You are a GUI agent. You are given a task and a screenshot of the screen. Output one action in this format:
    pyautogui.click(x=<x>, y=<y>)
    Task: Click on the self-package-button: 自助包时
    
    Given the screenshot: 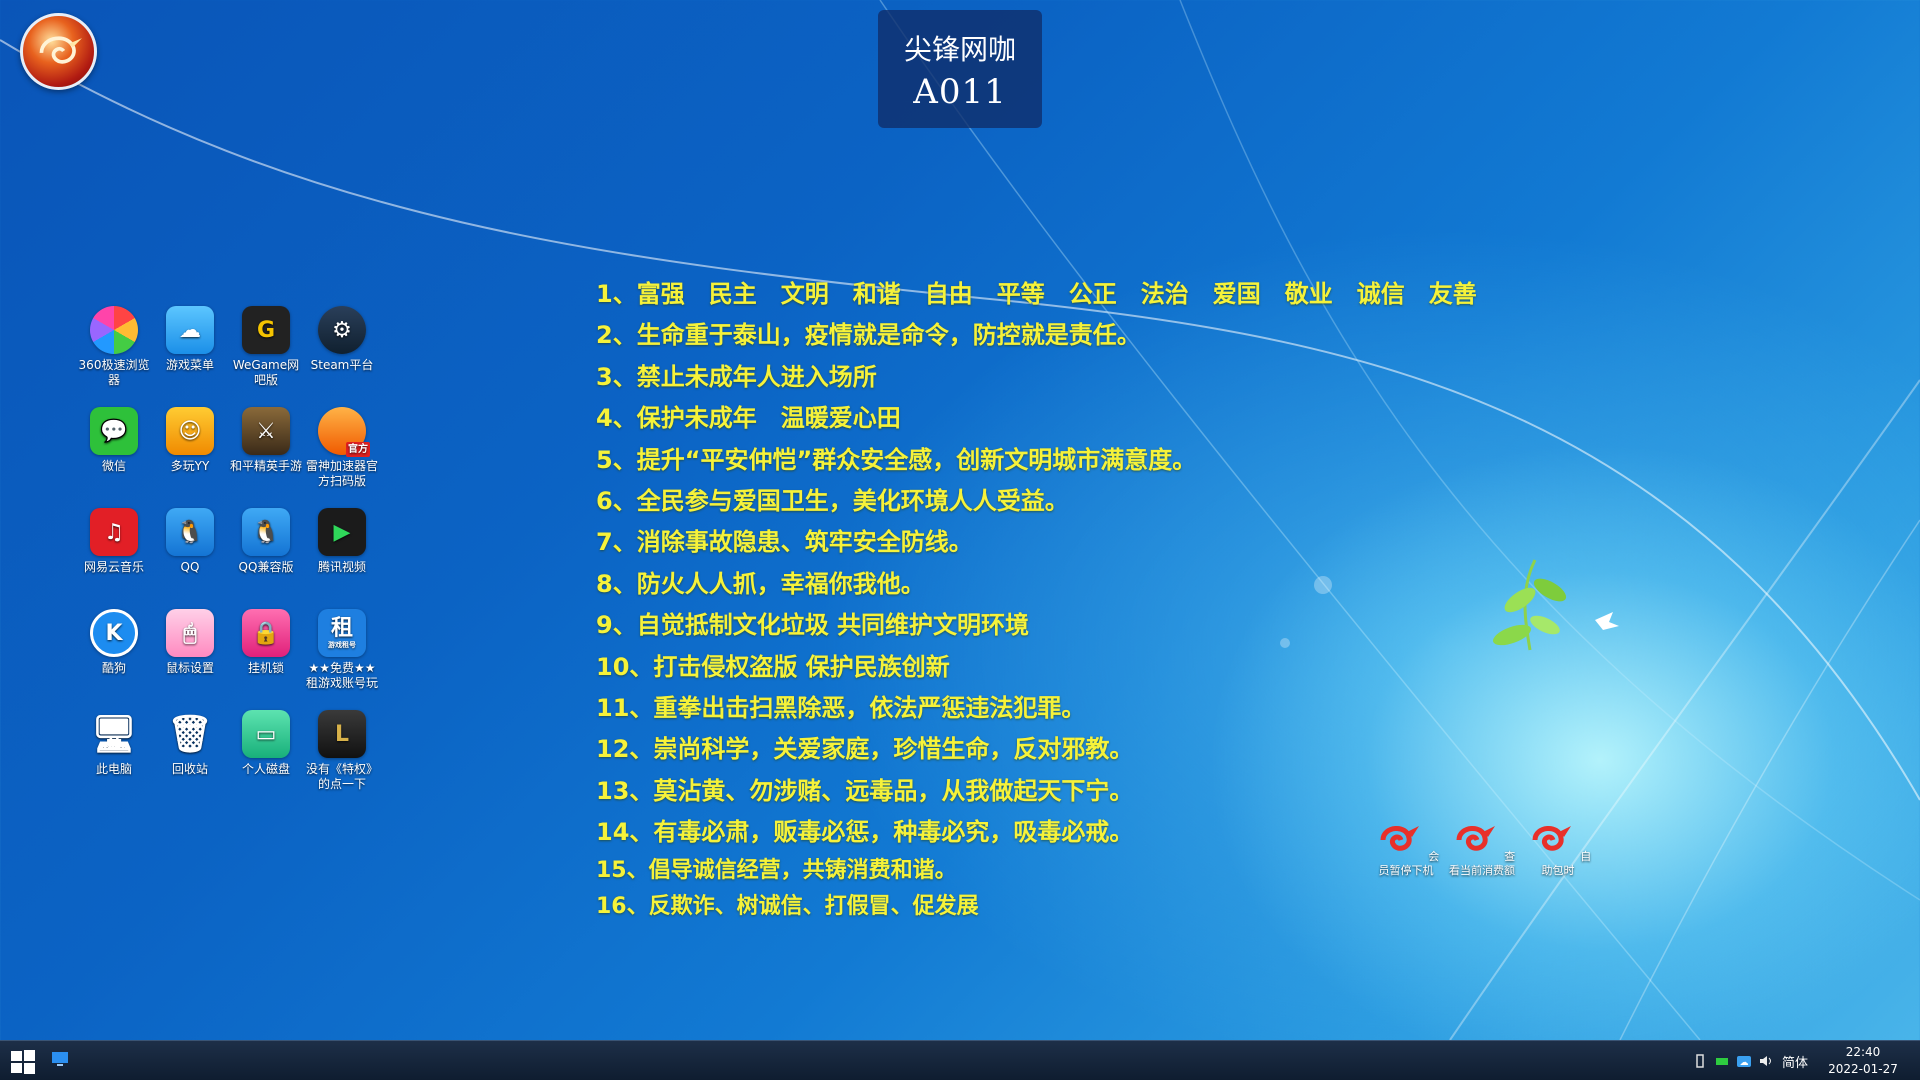 What is the action you would take?
    pyautogui.click(x=1558, y=848)
    